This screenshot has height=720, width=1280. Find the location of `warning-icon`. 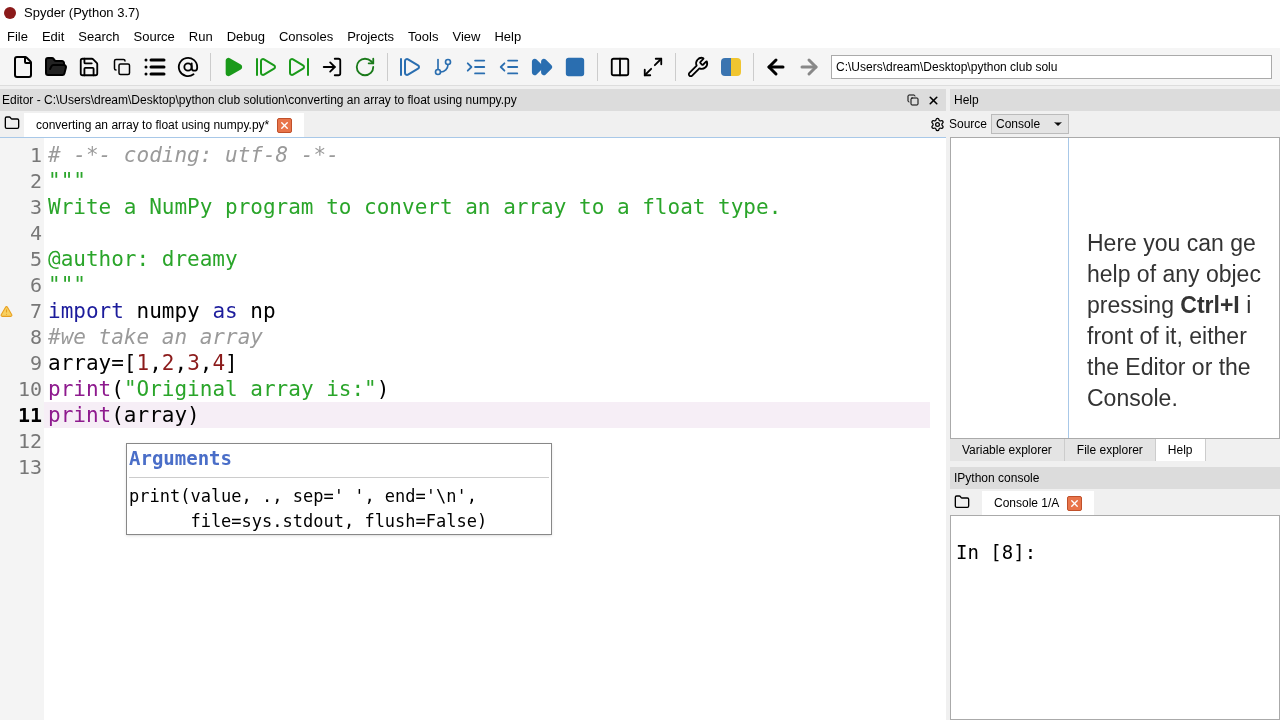

warning-icon is located at coordinates (6, 311).